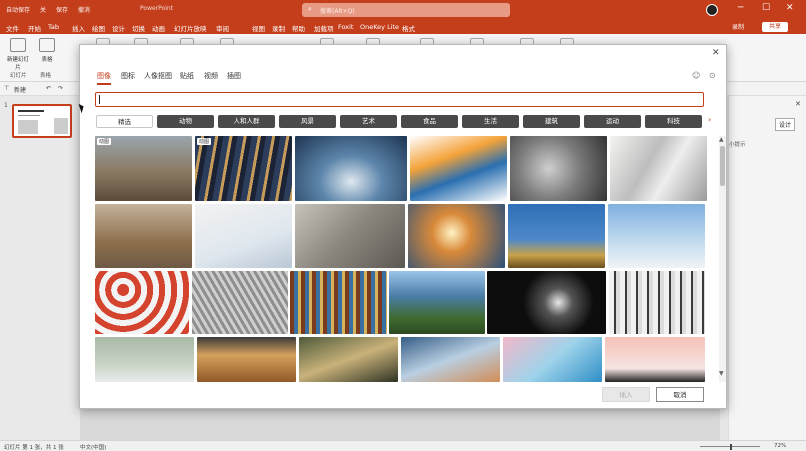 The width and height of the screenshot is (806, 451). I want to click on tab-foxit: Foxit, so click(346, 27).